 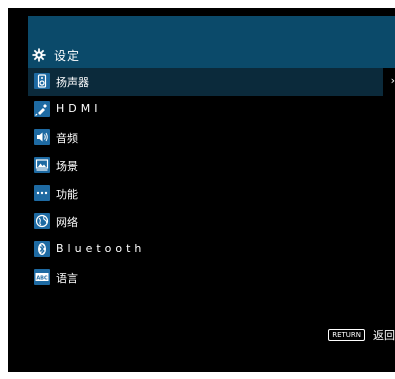 I want to click on gear-icon, so click(x=39, y=54).